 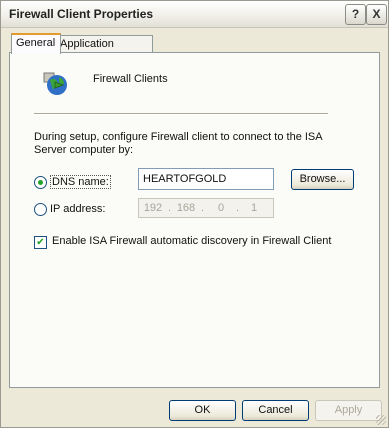 I want to click on dns-name-label: DNS name:, so click(x=80, y=182).